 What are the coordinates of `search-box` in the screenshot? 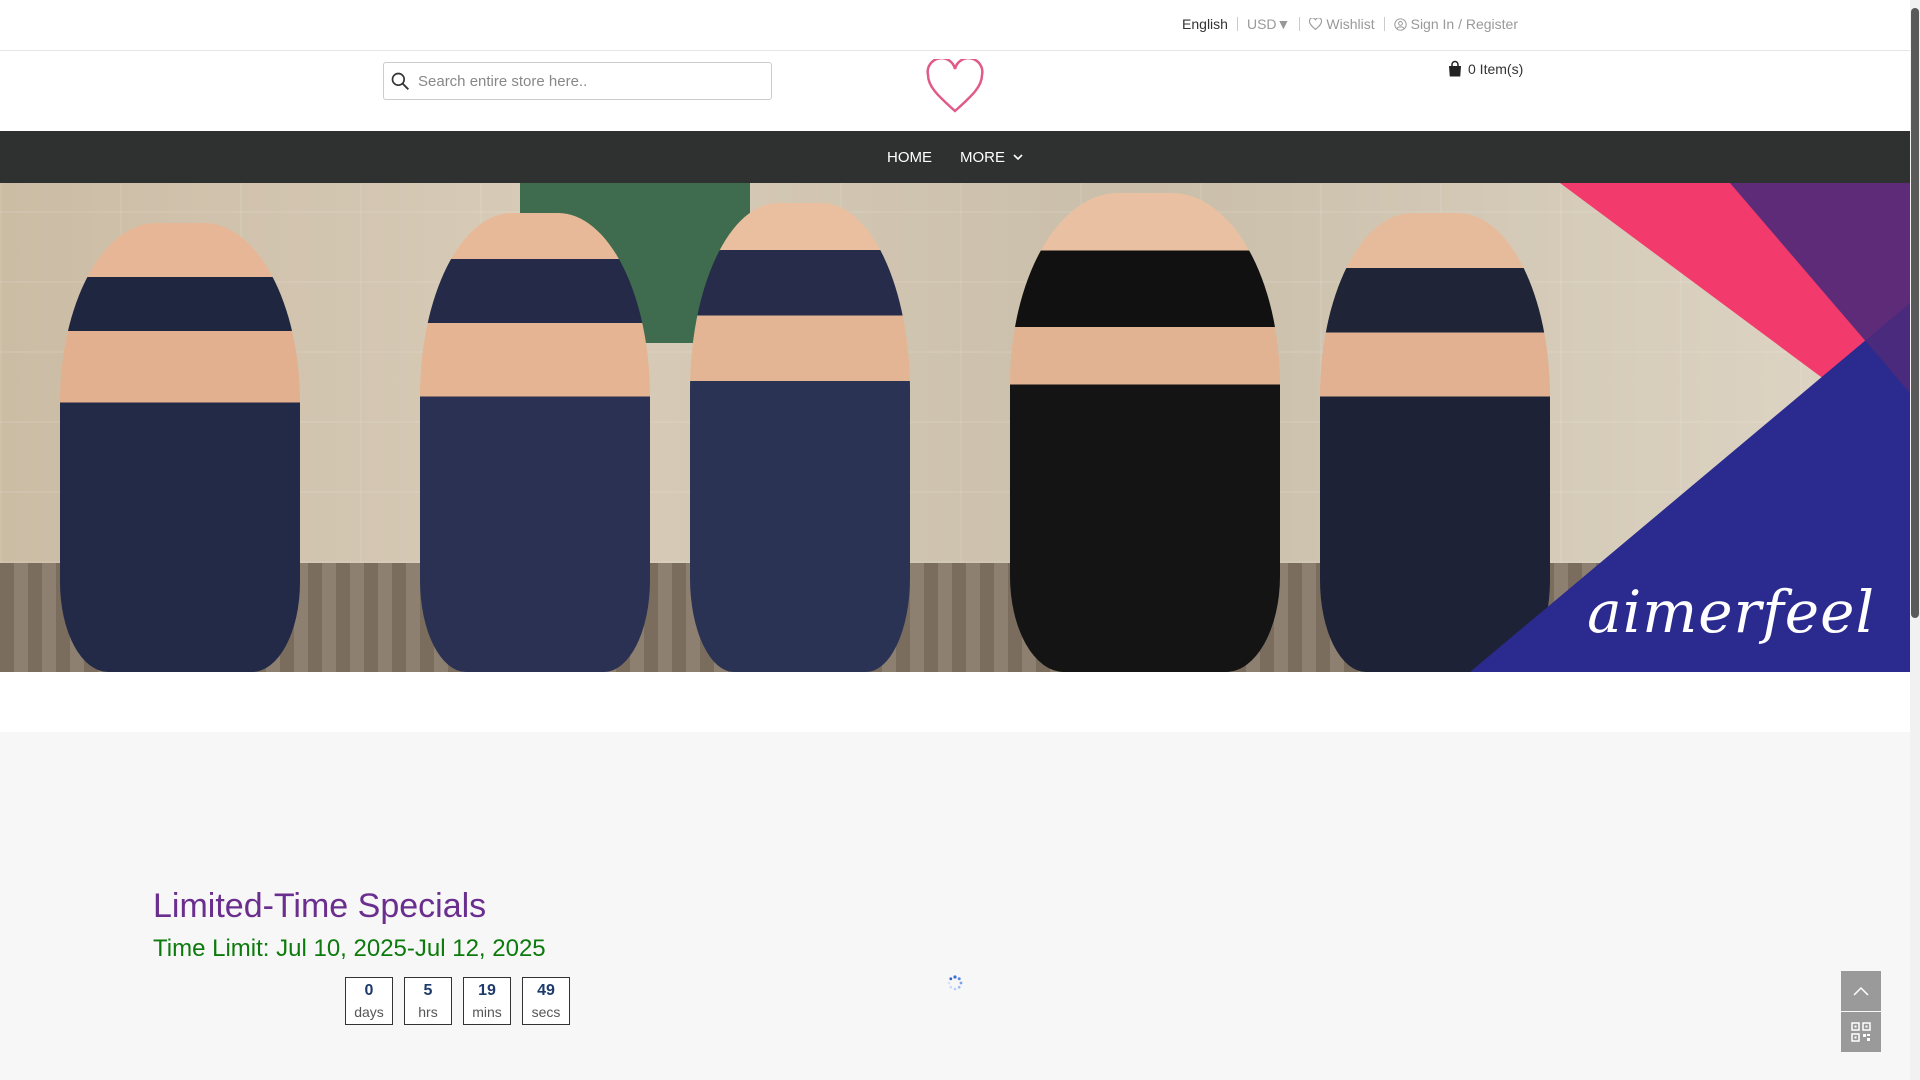 It's located at (577, 81).